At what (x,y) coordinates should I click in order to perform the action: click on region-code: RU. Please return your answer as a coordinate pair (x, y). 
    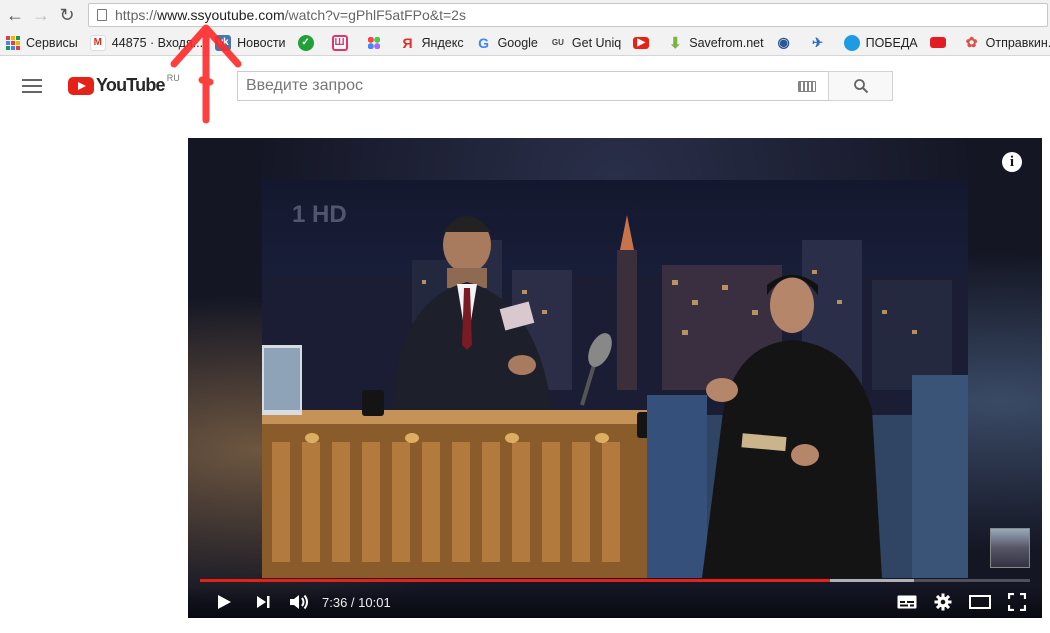
    Looking at the image, I should click on (173, 77).